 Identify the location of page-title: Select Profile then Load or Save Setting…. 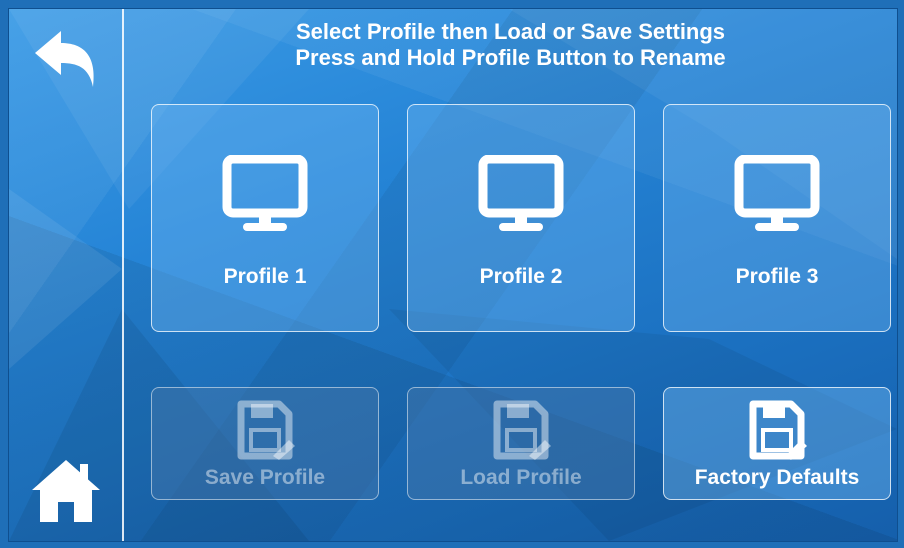
(510, 45).